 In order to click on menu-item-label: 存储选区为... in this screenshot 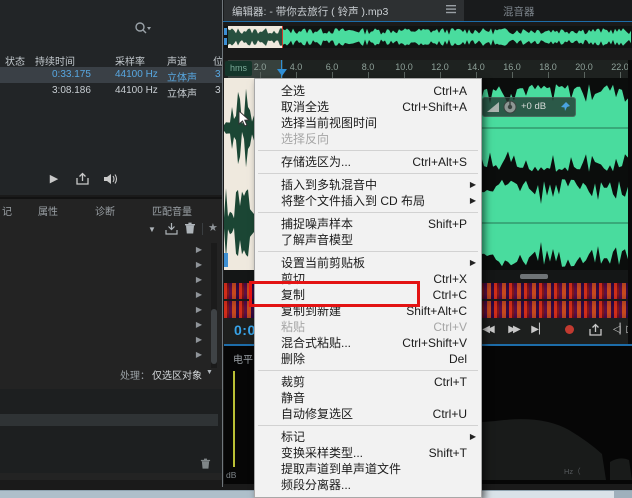, I will do `click(316, 162)`.